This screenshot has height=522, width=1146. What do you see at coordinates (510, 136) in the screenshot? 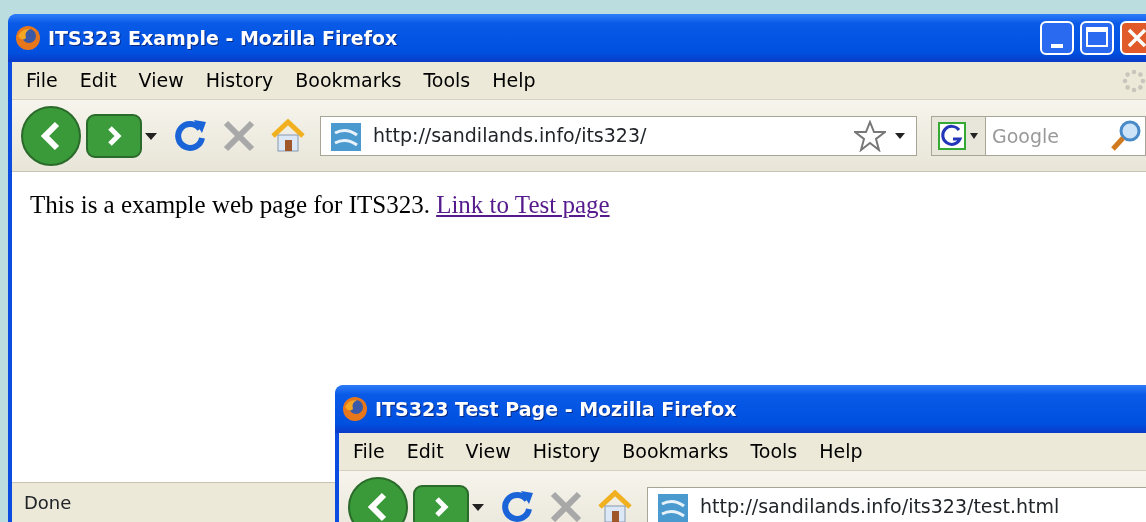
I see `url-text: http://sandilands.info/its323/` at bounding box center [510, 136].